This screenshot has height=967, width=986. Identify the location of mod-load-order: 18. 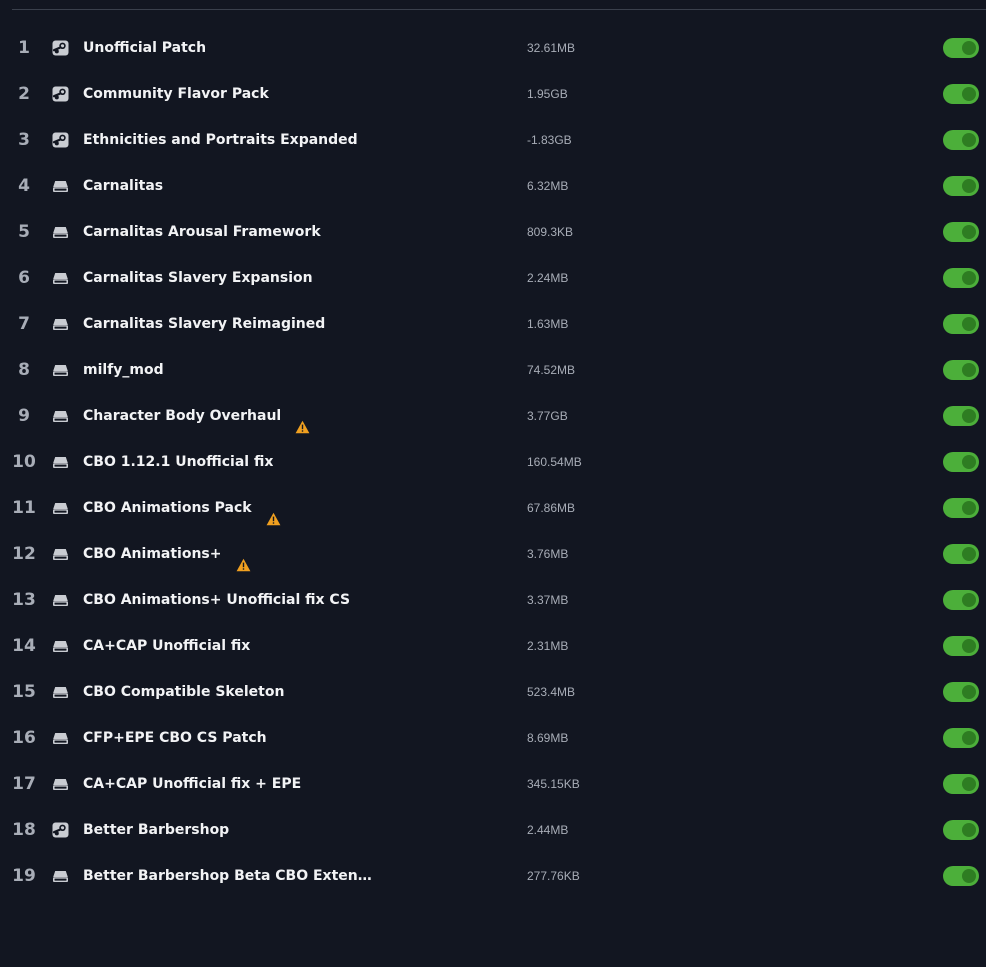
(24, 830).